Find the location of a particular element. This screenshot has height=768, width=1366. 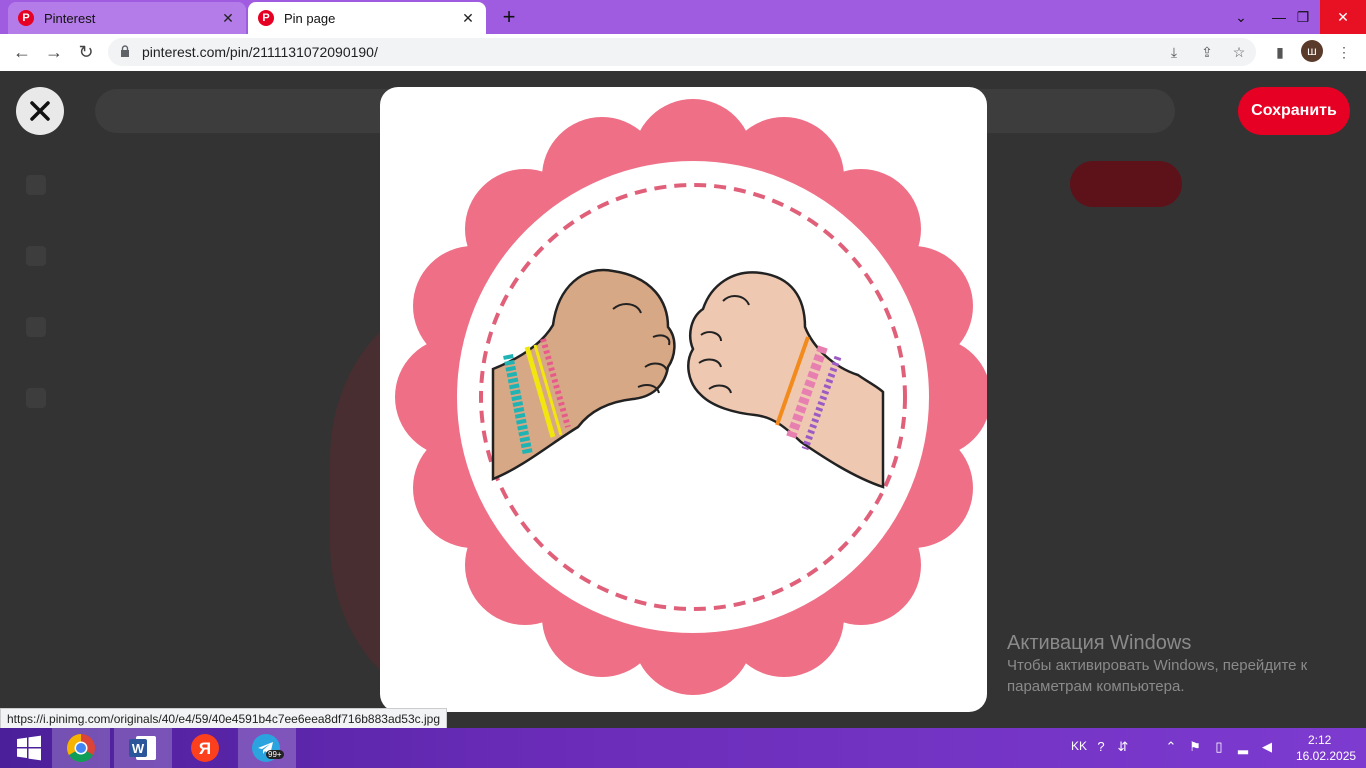

tab-strip: P Pinterest ✕ P Pin page ✕ + ⌄ — ❐ ✕ is located at coordinates (683, 17).